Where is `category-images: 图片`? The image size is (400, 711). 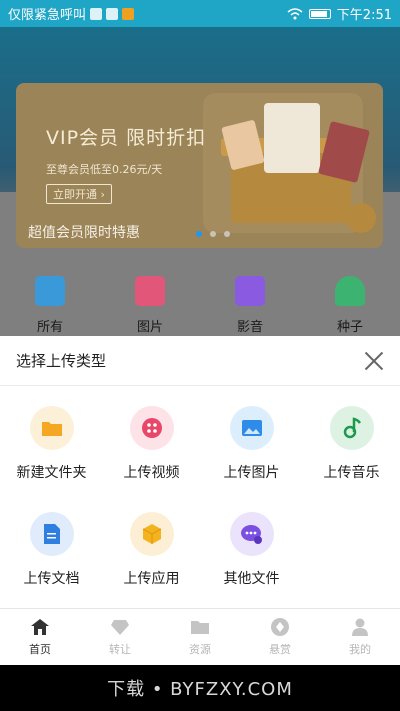 category-images: 图片 is located at coordinates (150, 304).